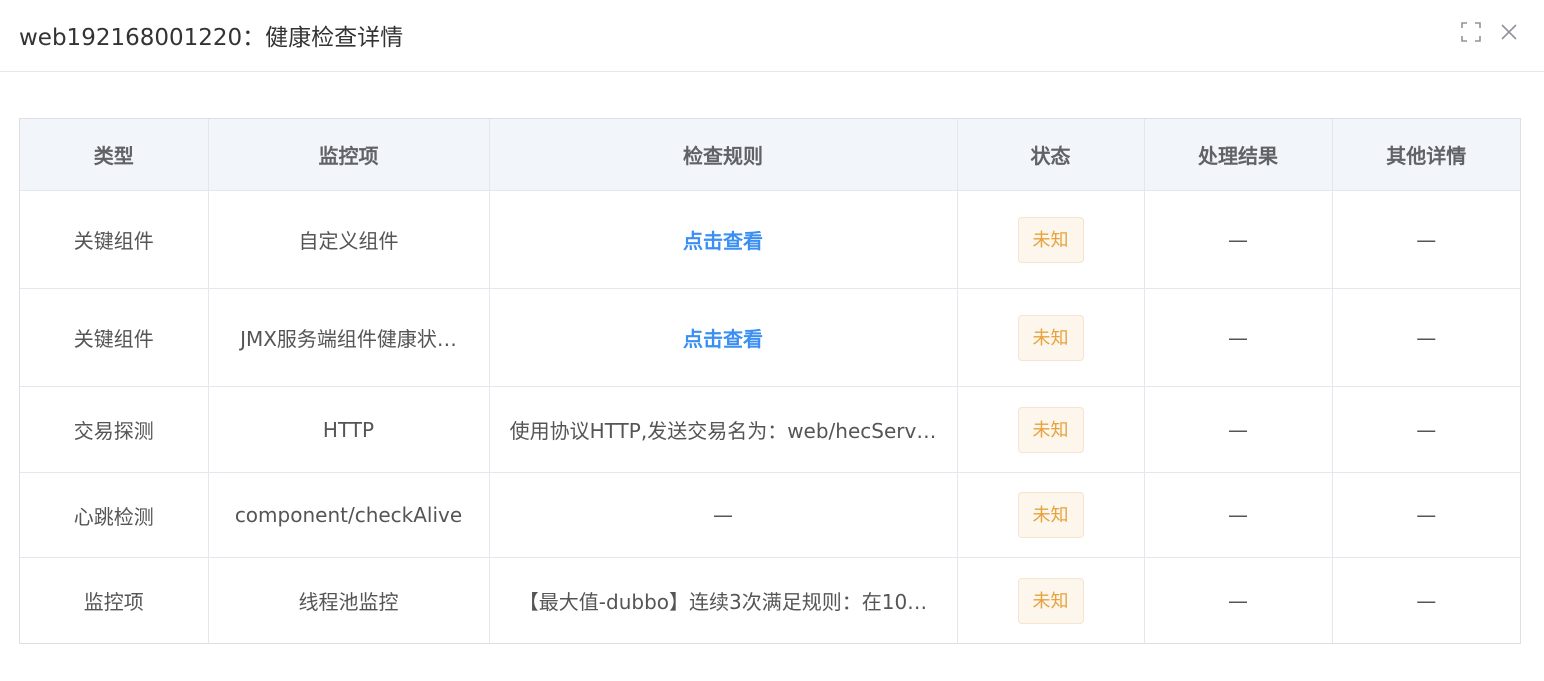 The image size is (1544, 681). I want to click on fullscreen-icon, so click(1471, 32).